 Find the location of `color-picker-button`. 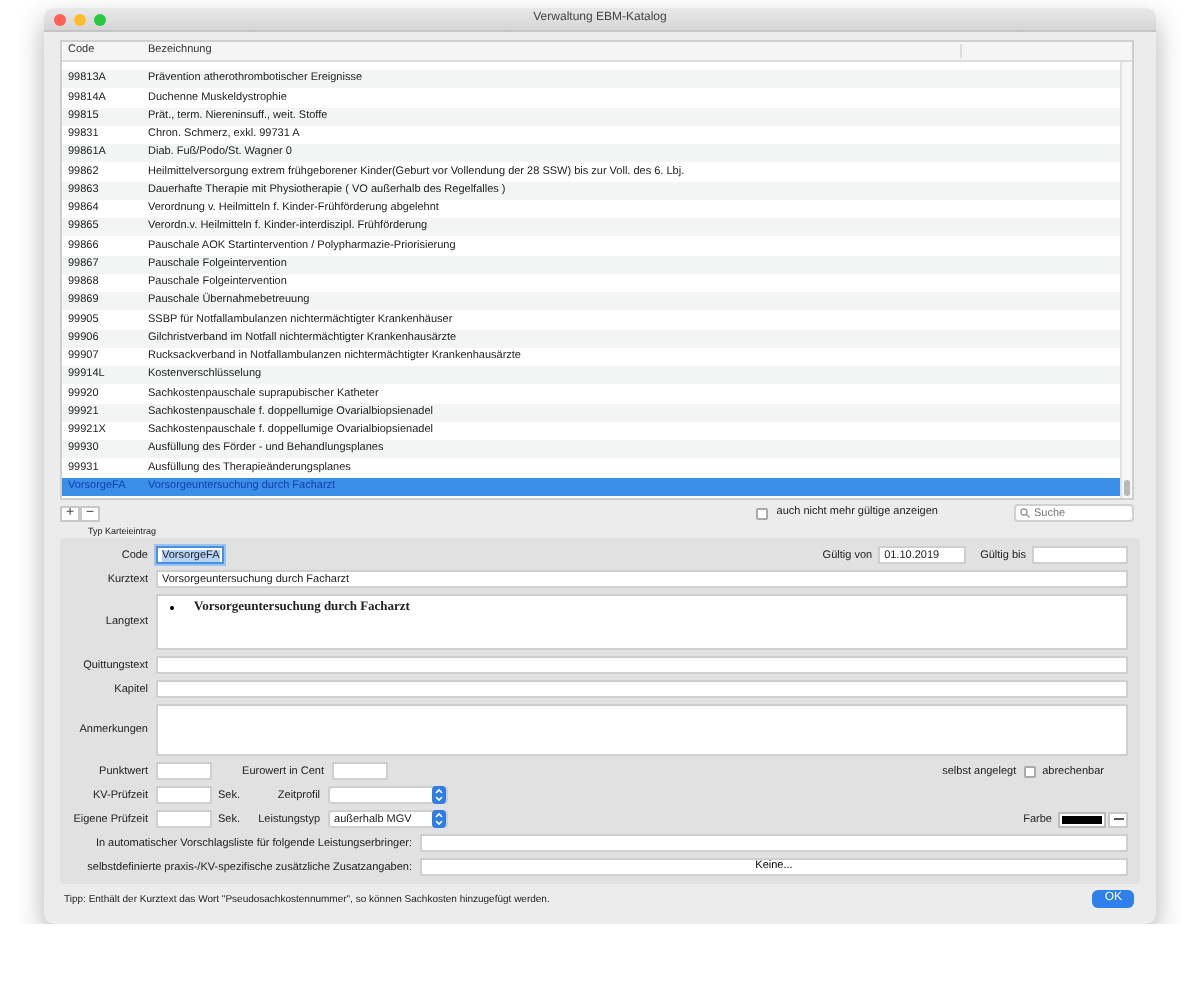

color-picker-button is located at coordinates (1118, 819).